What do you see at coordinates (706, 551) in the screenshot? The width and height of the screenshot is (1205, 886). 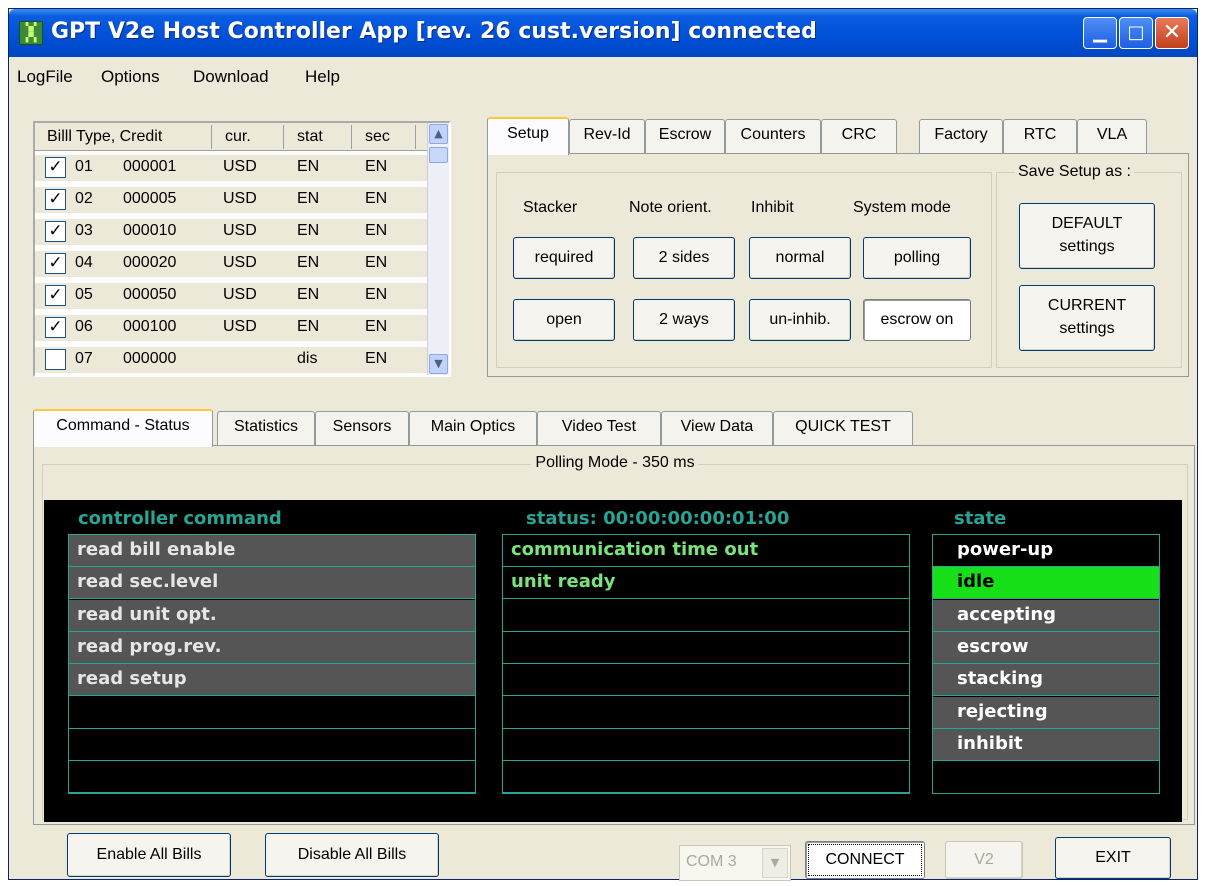 I see `status-row: communication time out` at bounding box center [706, 551].